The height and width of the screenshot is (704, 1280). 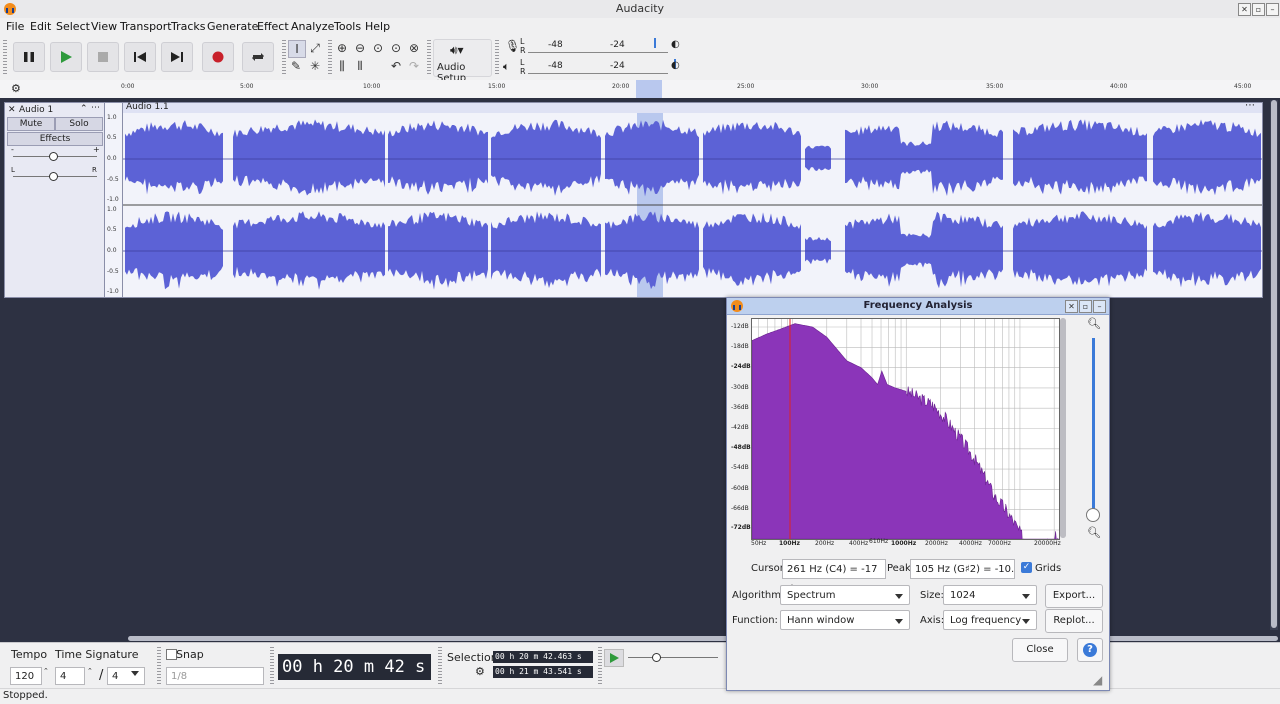 What do you see at coordinates (53, 176) in the screenshot?
I see `pan-slider-thumb` at bounding box center [53, 176].